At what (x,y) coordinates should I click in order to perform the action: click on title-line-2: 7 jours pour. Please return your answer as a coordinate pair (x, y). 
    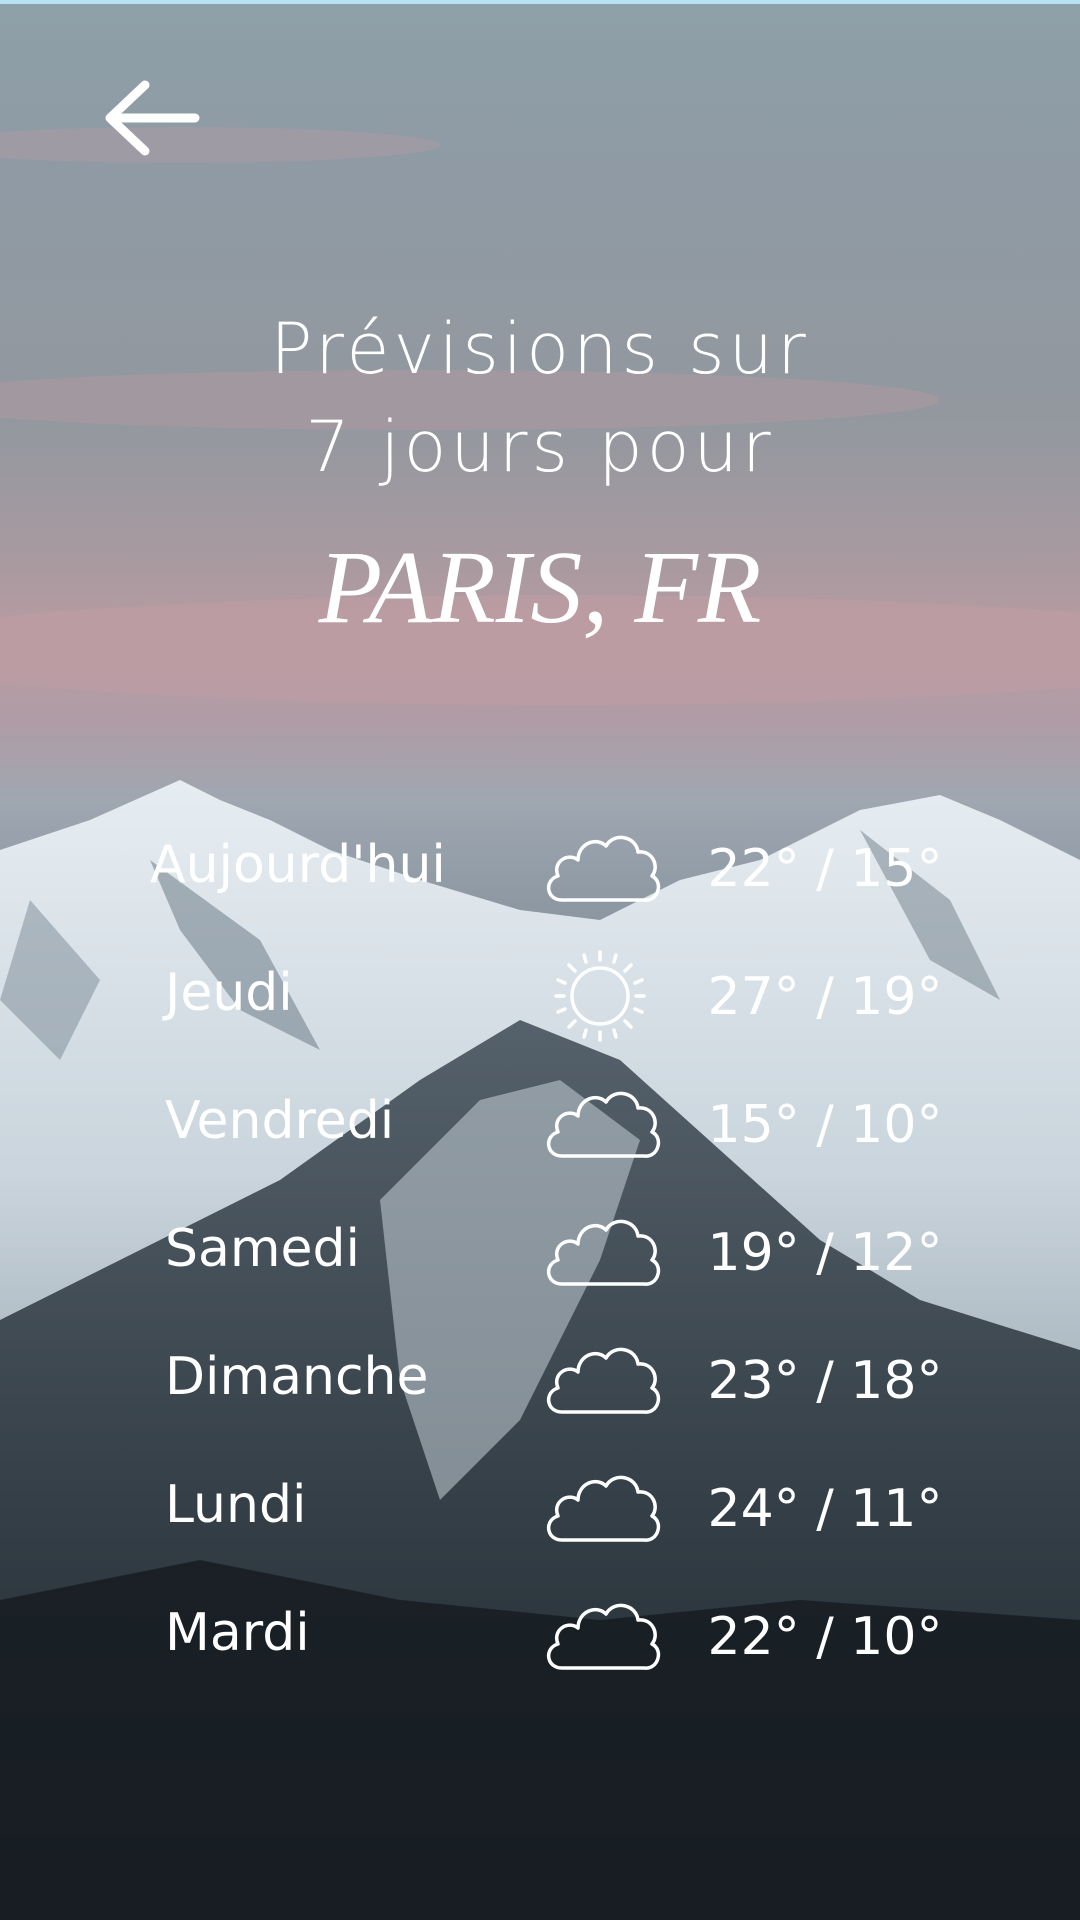
    Looking at the image, I should click on (540, 447).